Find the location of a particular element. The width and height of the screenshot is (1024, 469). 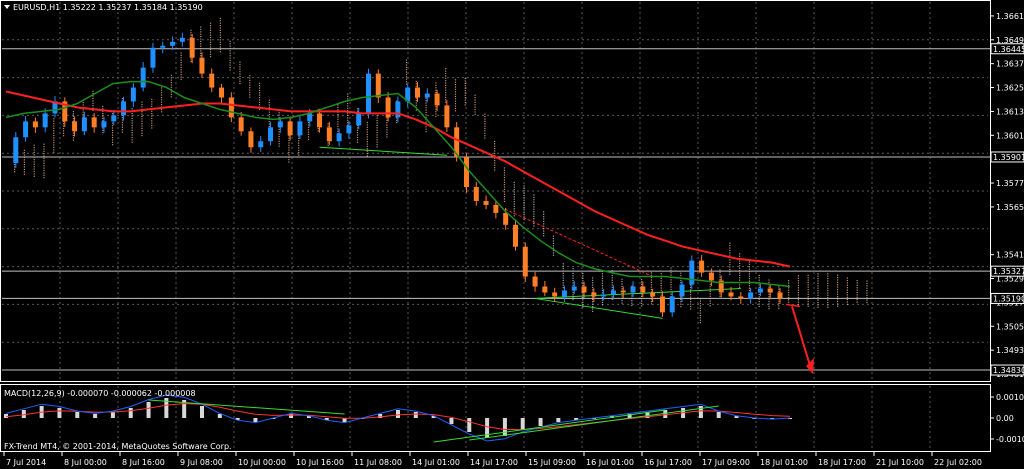

x-tick-label: 14 Jul 01:00 is located at coordinates (436, 462).